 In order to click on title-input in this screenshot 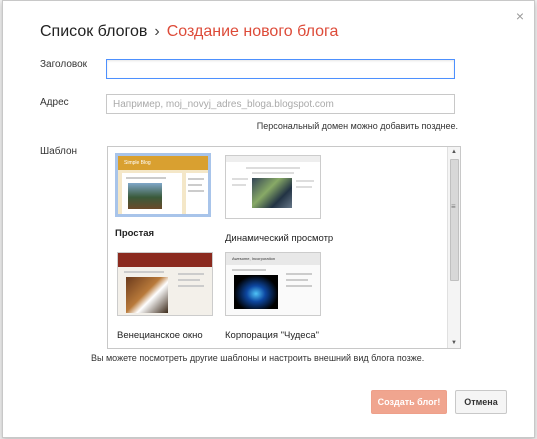, I will do `click(280, 69)`.